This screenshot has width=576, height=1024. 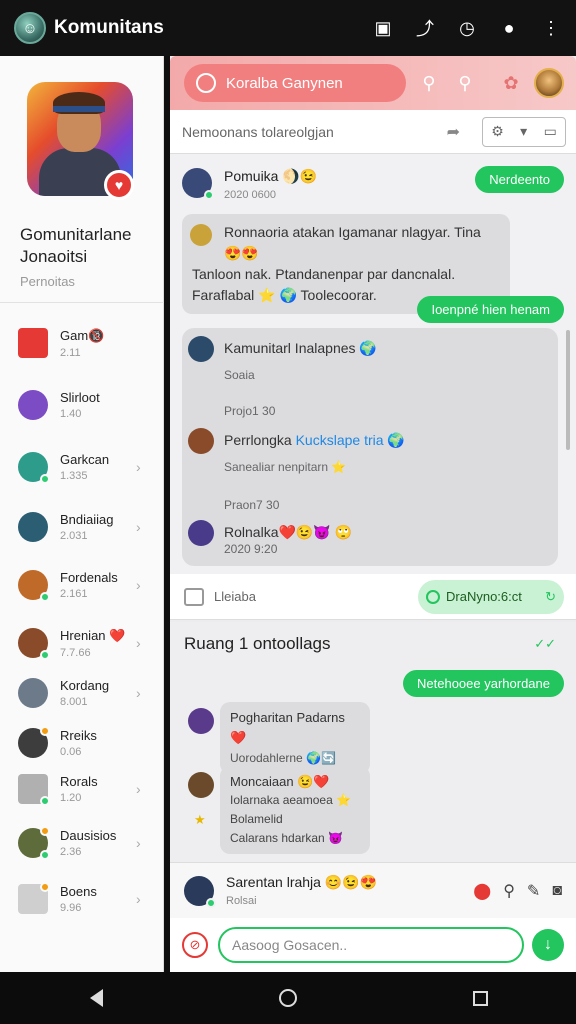 I want to click on settings-icon: ✿, so click(x=511, y=84).